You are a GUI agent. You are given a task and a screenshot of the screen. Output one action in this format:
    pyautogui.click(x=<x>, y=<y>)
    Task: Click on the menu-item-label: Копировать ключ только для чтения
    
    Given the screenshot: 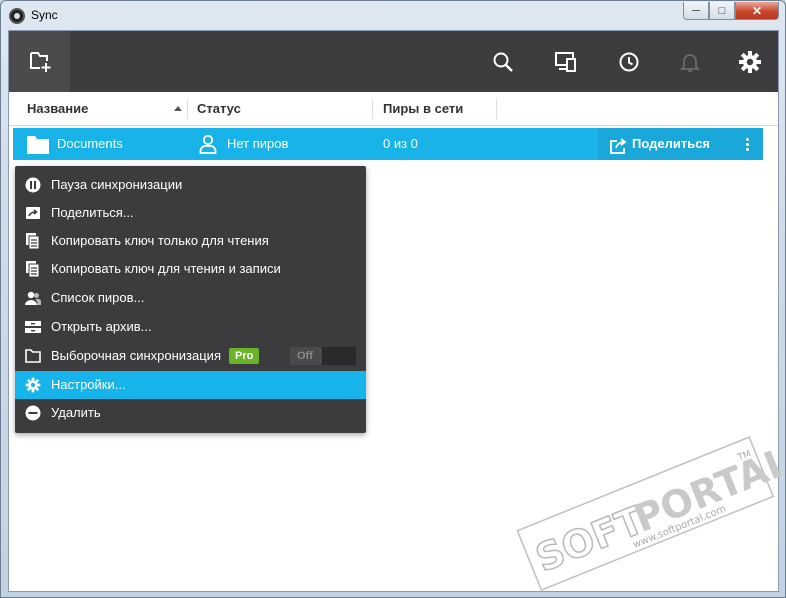 What is the action you would take?
    pyautogui.click(x=160, y=240)
    